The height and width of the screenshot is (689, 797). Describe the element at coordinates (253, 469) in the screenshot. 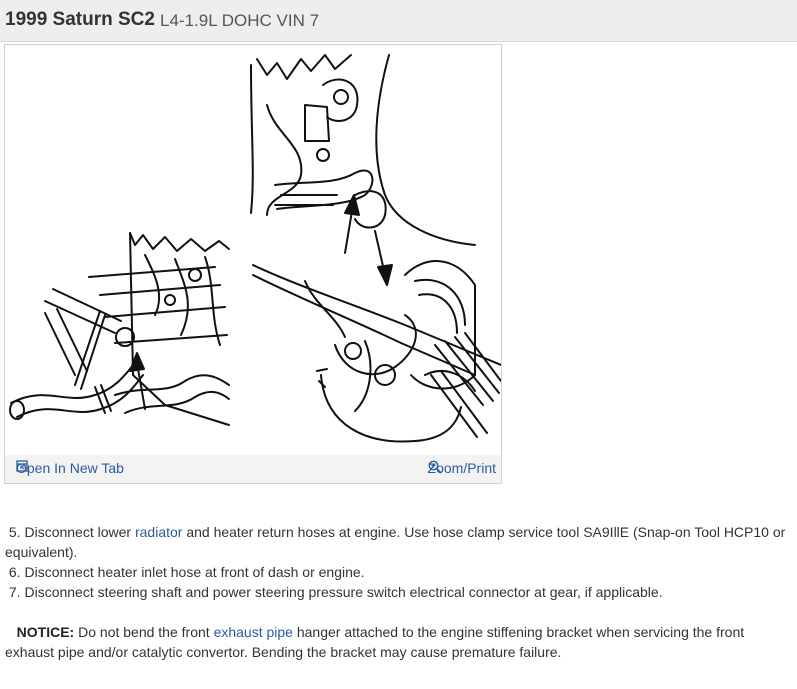

I see `figure-footer: Open In New Tab Zoom/Print` at that location.